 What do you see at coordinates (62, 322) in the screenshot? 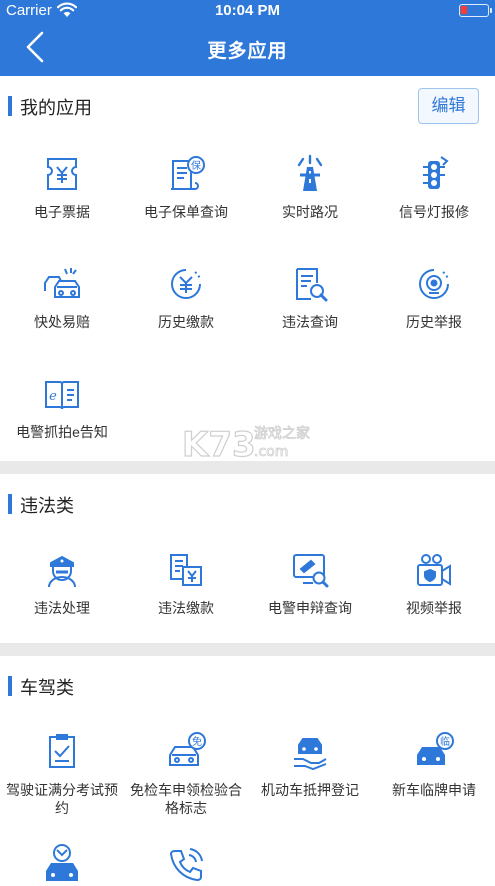
I see `app-label: 快处易赔` at bounding box center [62, 322].